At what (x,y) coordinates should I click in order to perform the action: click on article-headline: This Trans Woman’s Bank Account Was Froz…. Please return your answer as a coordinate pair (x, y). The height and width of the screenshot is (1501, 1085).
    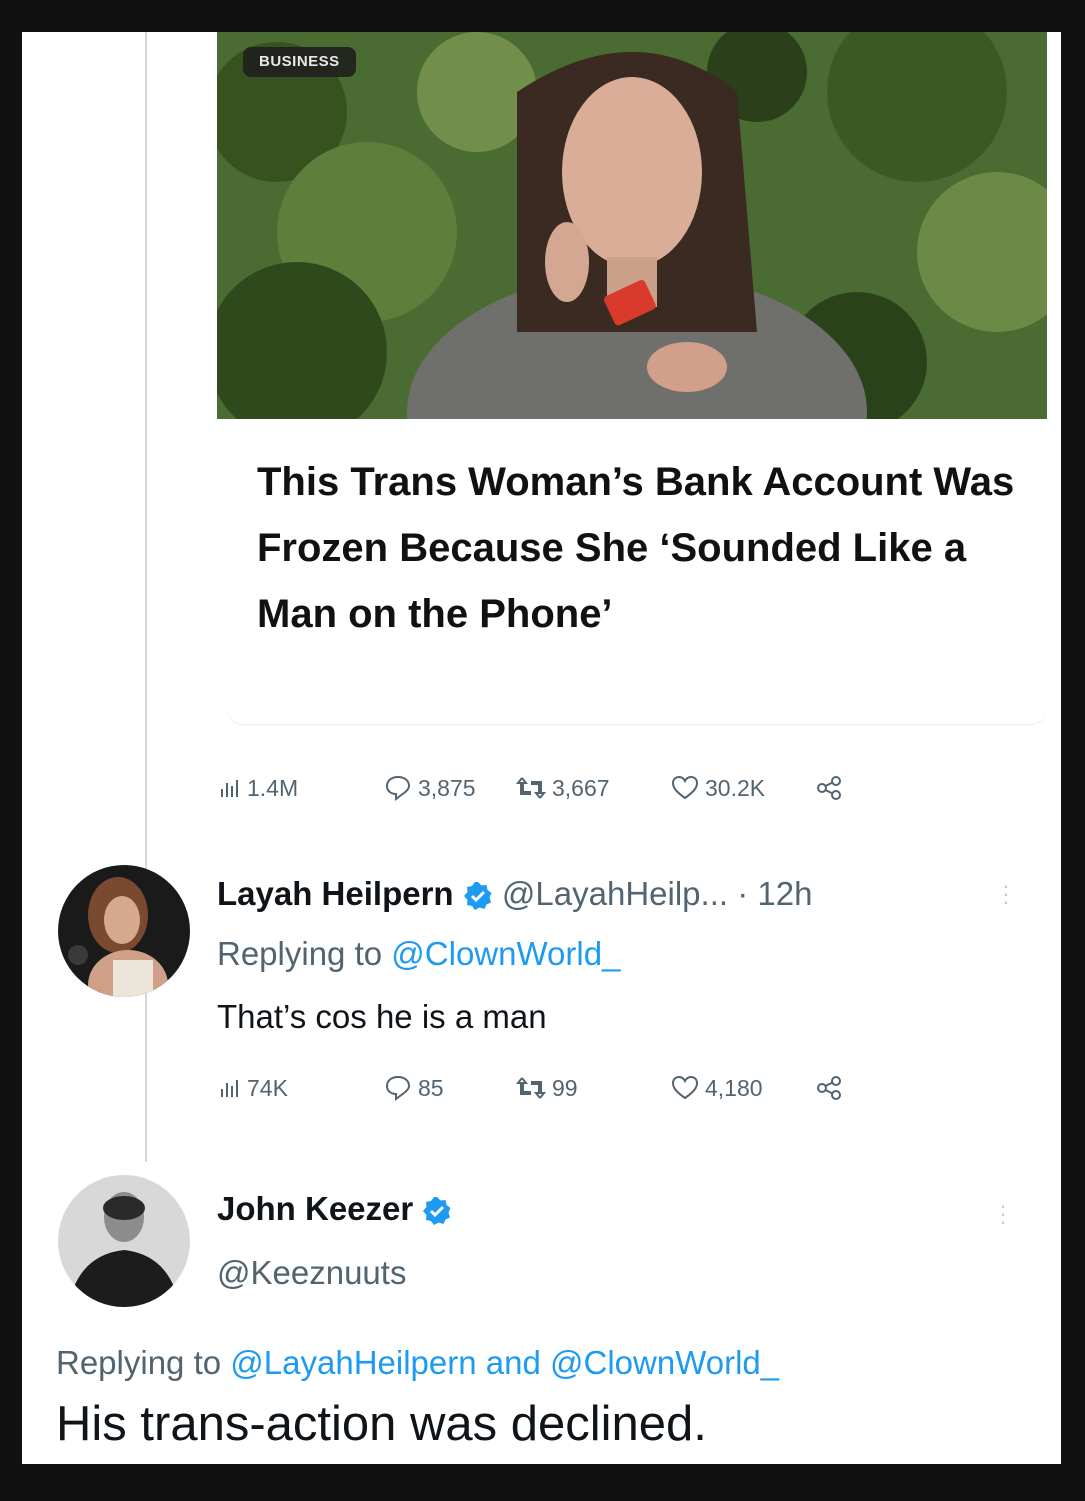
    Looking at the image, I should click on (647, 548).